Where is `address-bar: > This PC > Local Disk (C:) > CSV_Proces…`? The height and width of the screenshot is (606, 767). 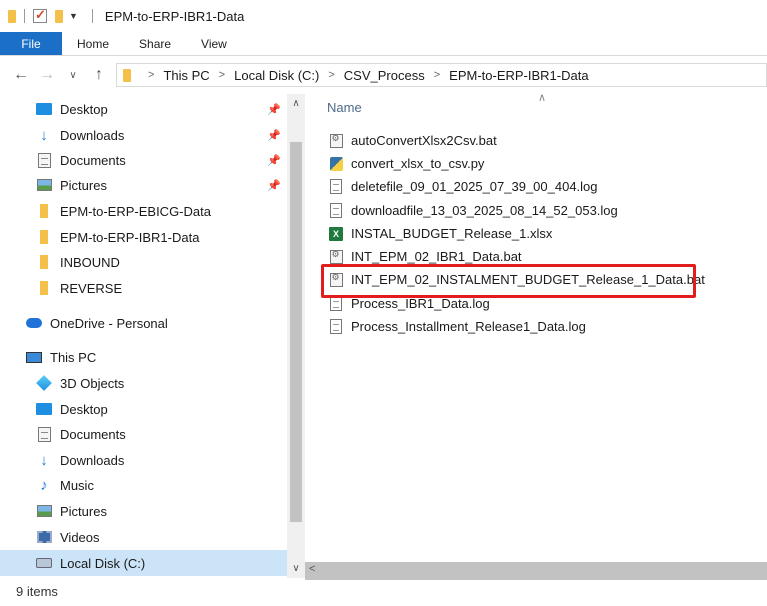 address-bar: > This PC > Local Disk (C:) > CSV_Proces… is located at coordinates (441, 75).